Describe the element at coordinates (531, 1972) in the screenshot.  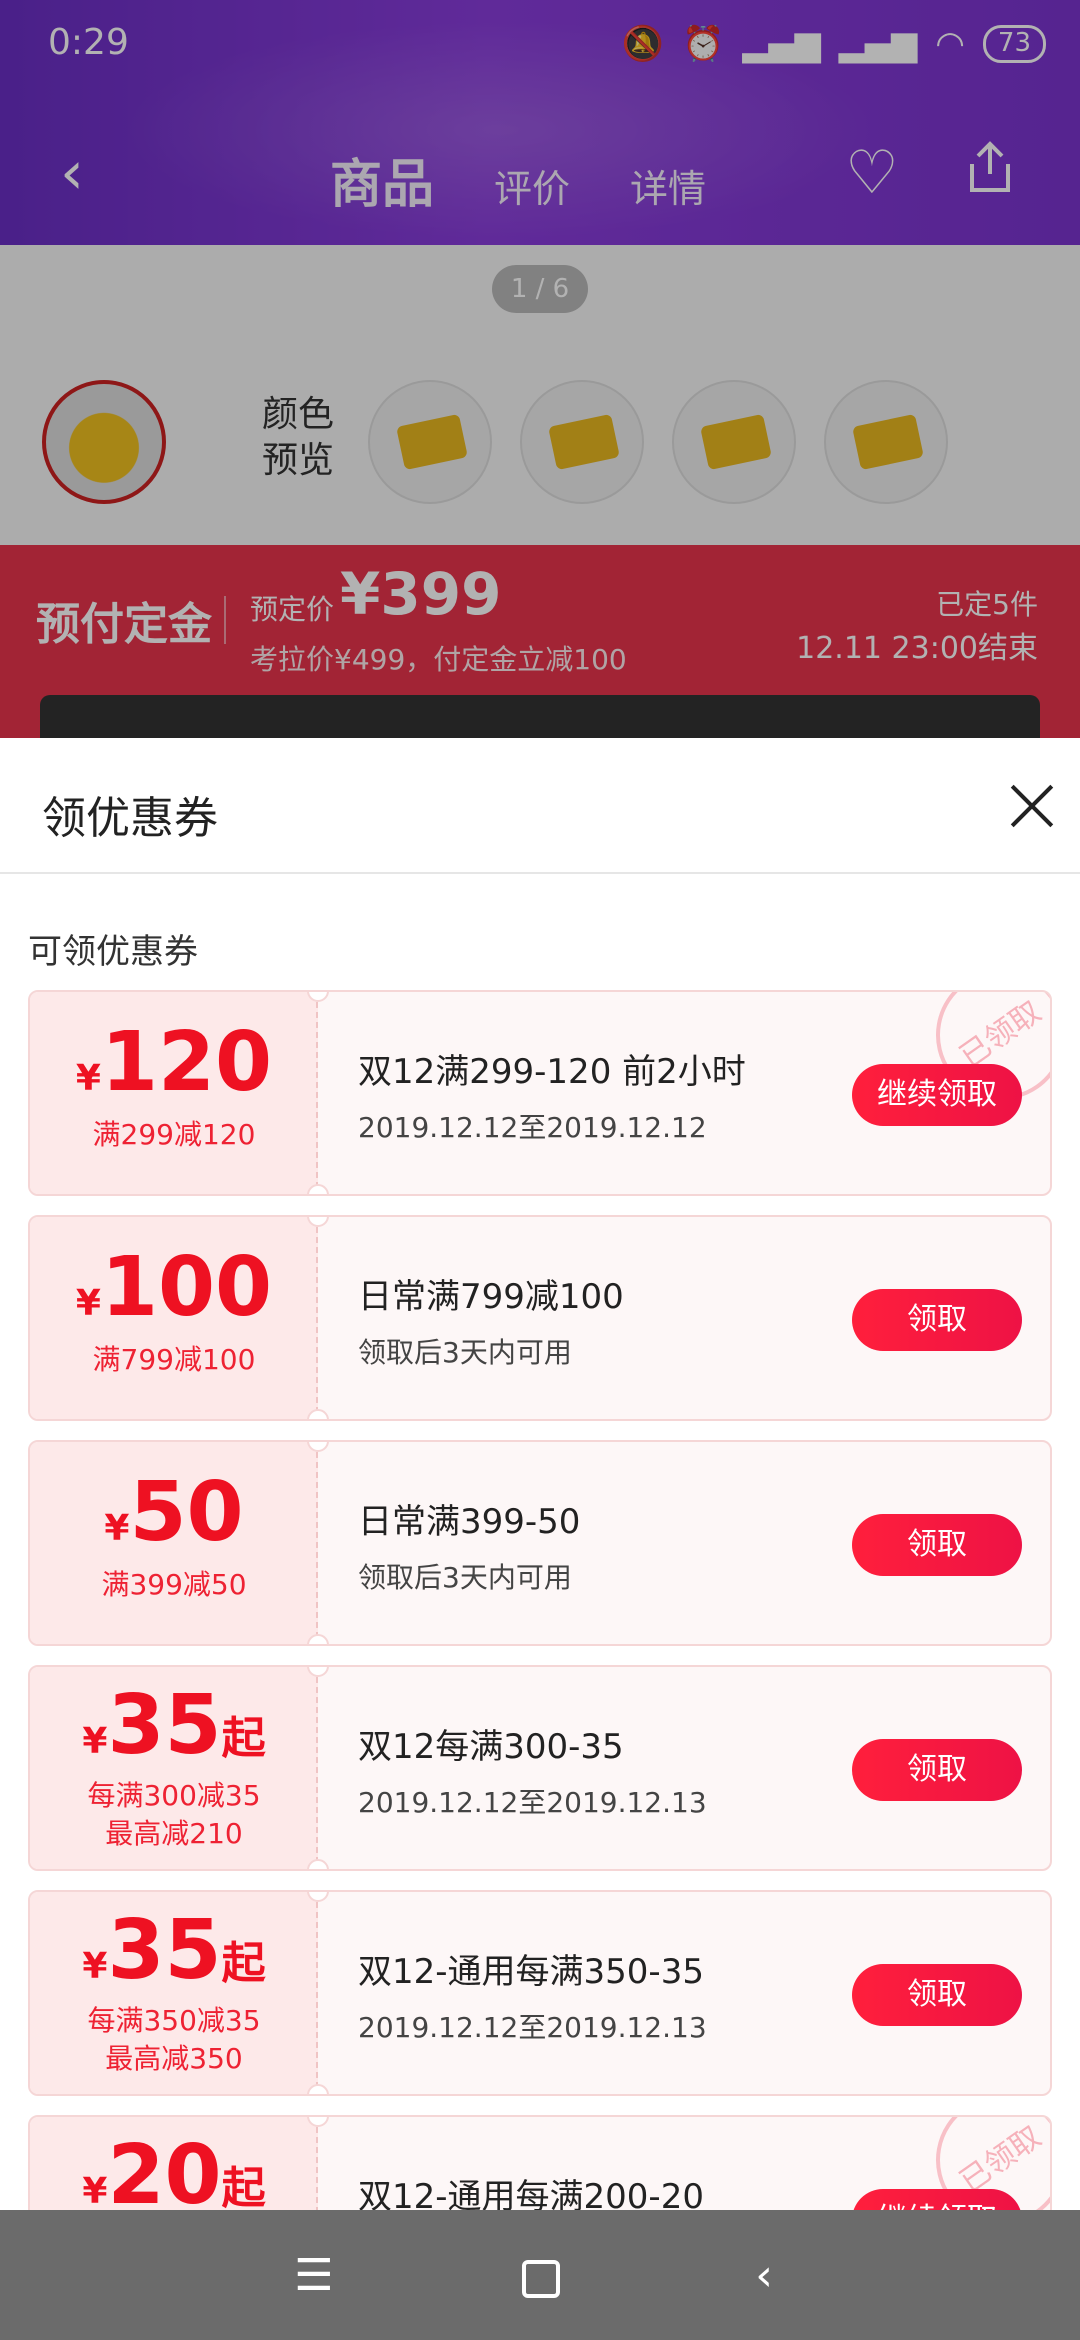
I see `coupon-name: 双12-通用每满350-35` at that location.